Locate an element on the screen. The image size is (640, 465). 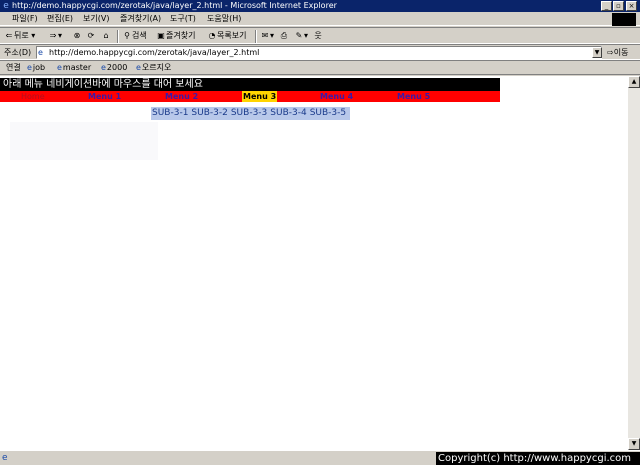
history-button: ◔ 목록보기 is located at coordinates (227, 36).